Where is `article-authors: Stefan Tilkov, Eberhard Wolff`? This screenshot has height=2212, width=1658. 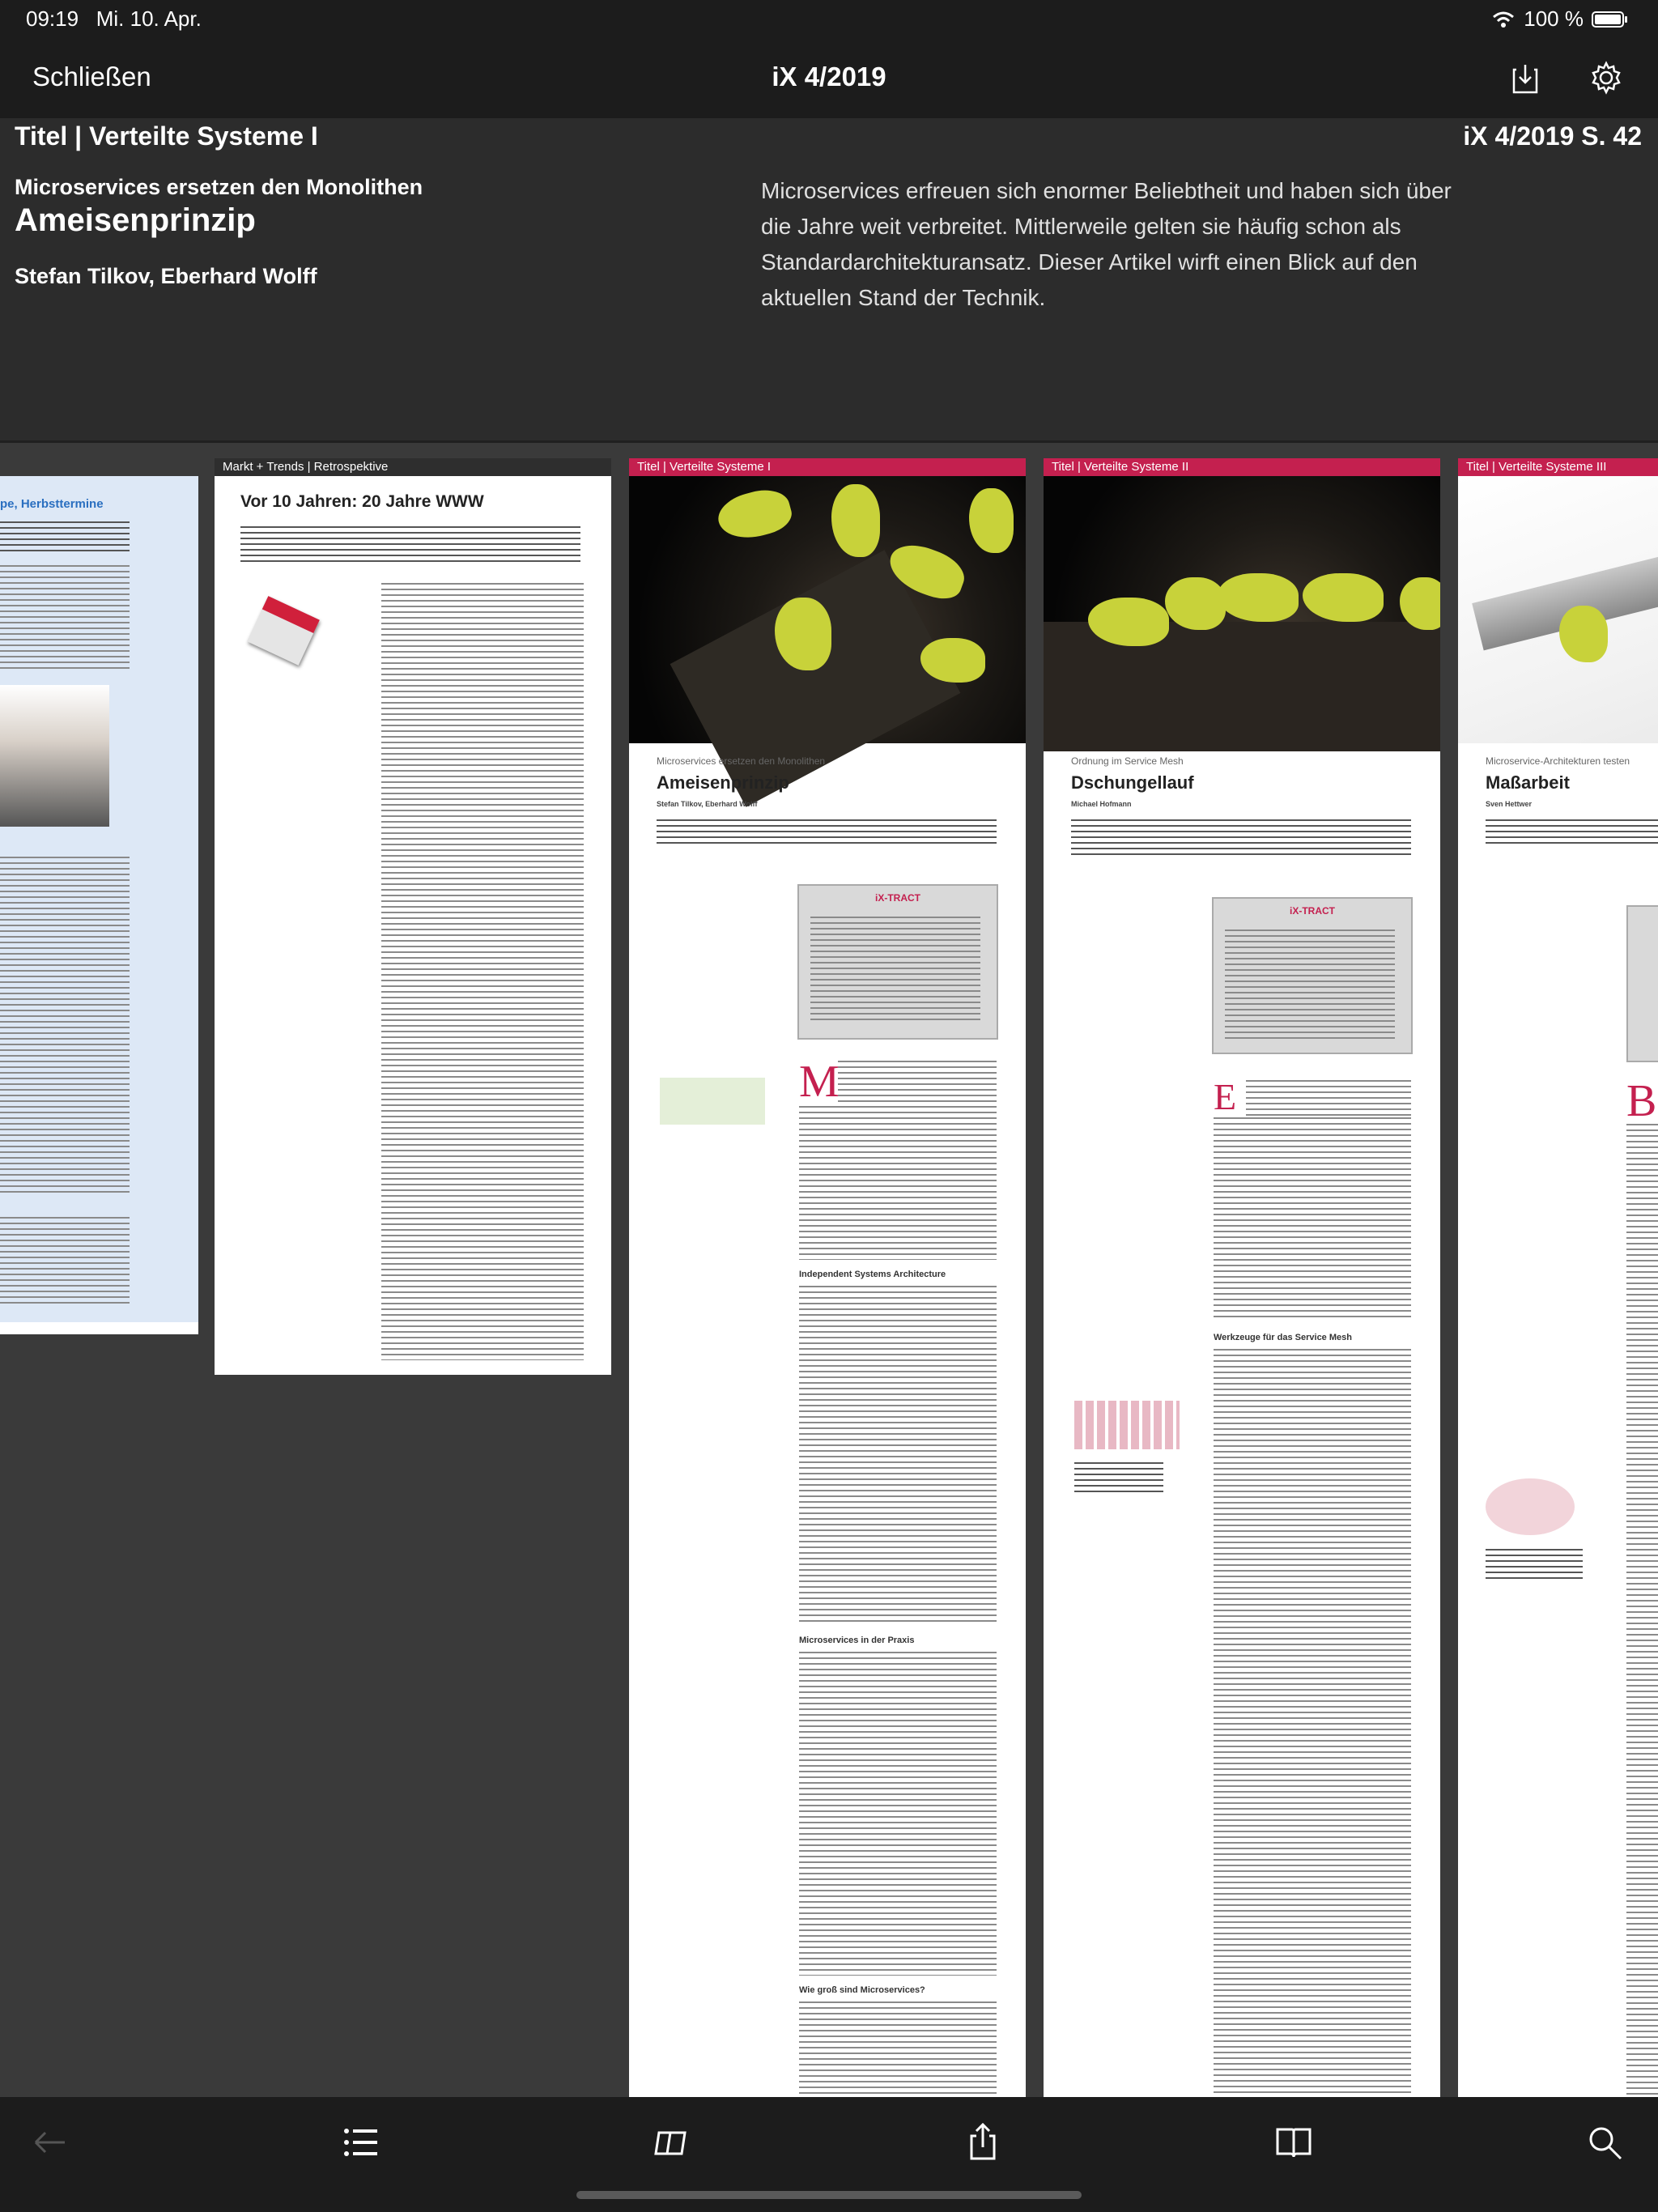
article-authors: Stefan Tilkov, Eberhard Wolff is located at coordinates (166, 276).